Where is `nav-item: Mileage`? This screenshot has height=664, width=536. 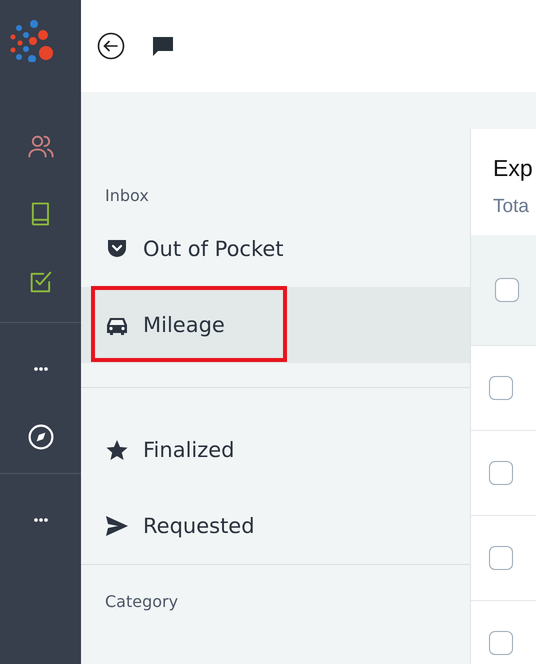
nav-item: Mileage is located at coordinates (275, 325).